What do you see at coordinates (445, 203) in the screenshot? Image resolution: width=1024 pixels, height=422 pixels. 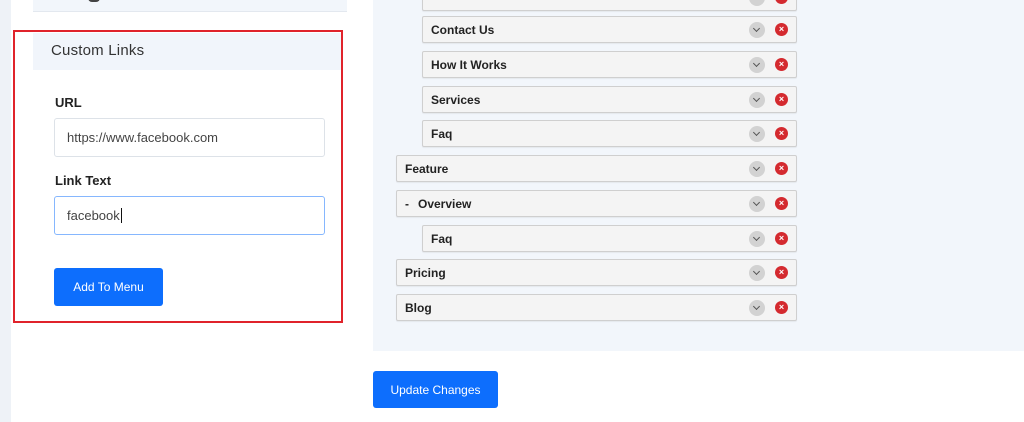 I see `menu-item-label: Overview` at bounding box center [445, 203].